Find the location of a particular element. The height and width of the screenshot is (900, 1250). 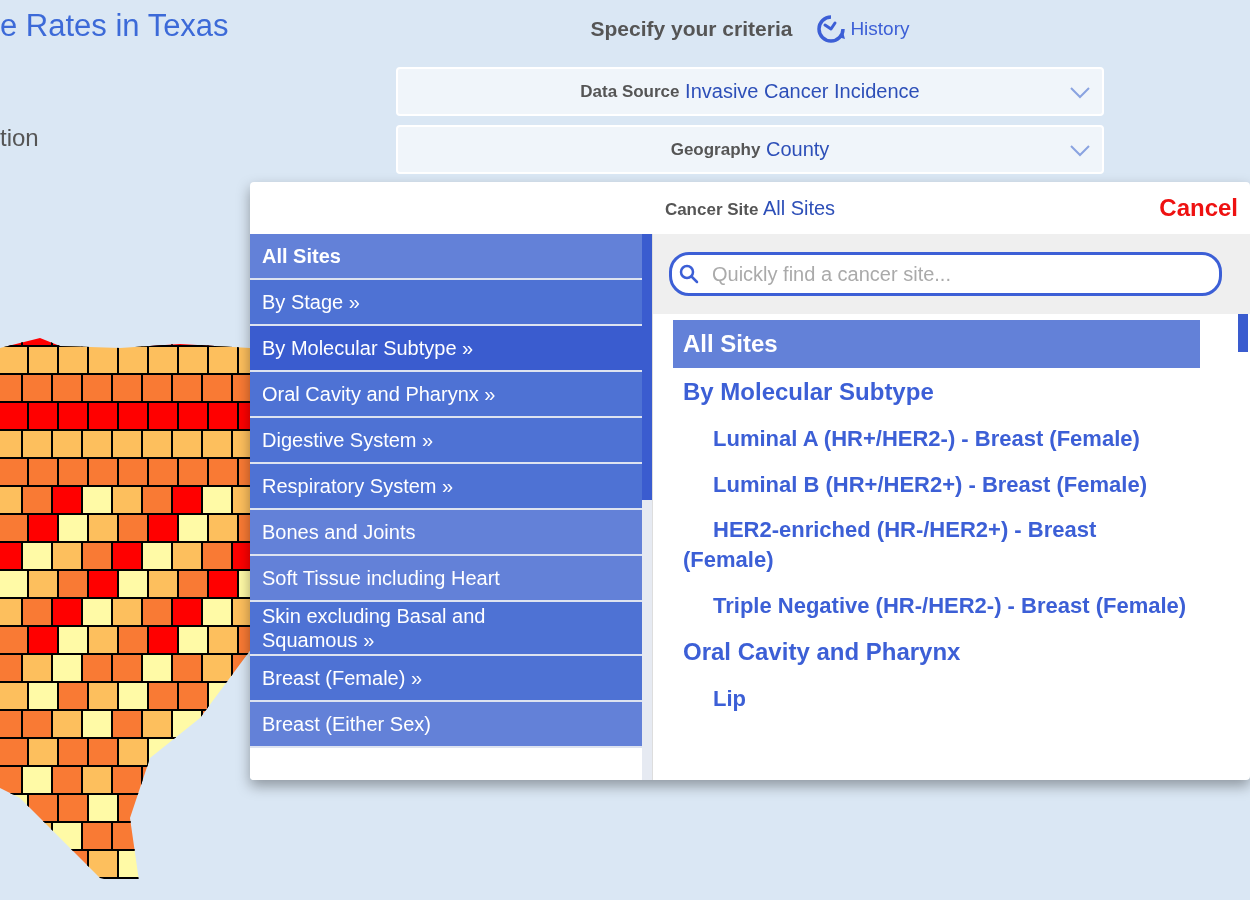

site-item: HER2-enriched (HR-/HER2+) - Breast (Female) is located at coordinates (936, 545).